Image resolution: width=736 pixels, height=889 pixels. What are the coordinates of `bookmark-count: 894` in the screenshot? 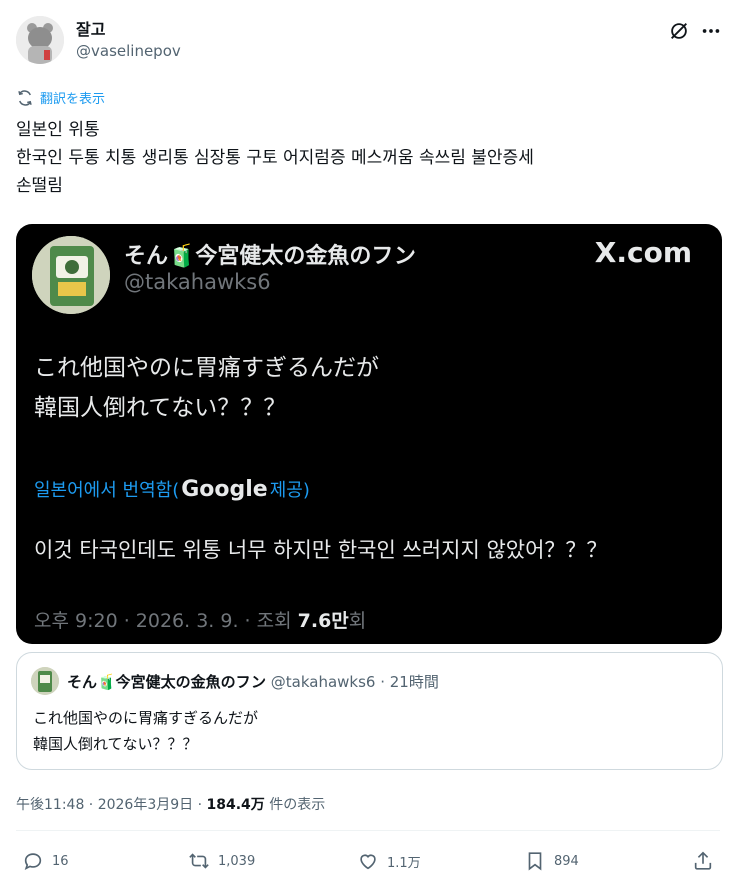 It's located at (566, 861).